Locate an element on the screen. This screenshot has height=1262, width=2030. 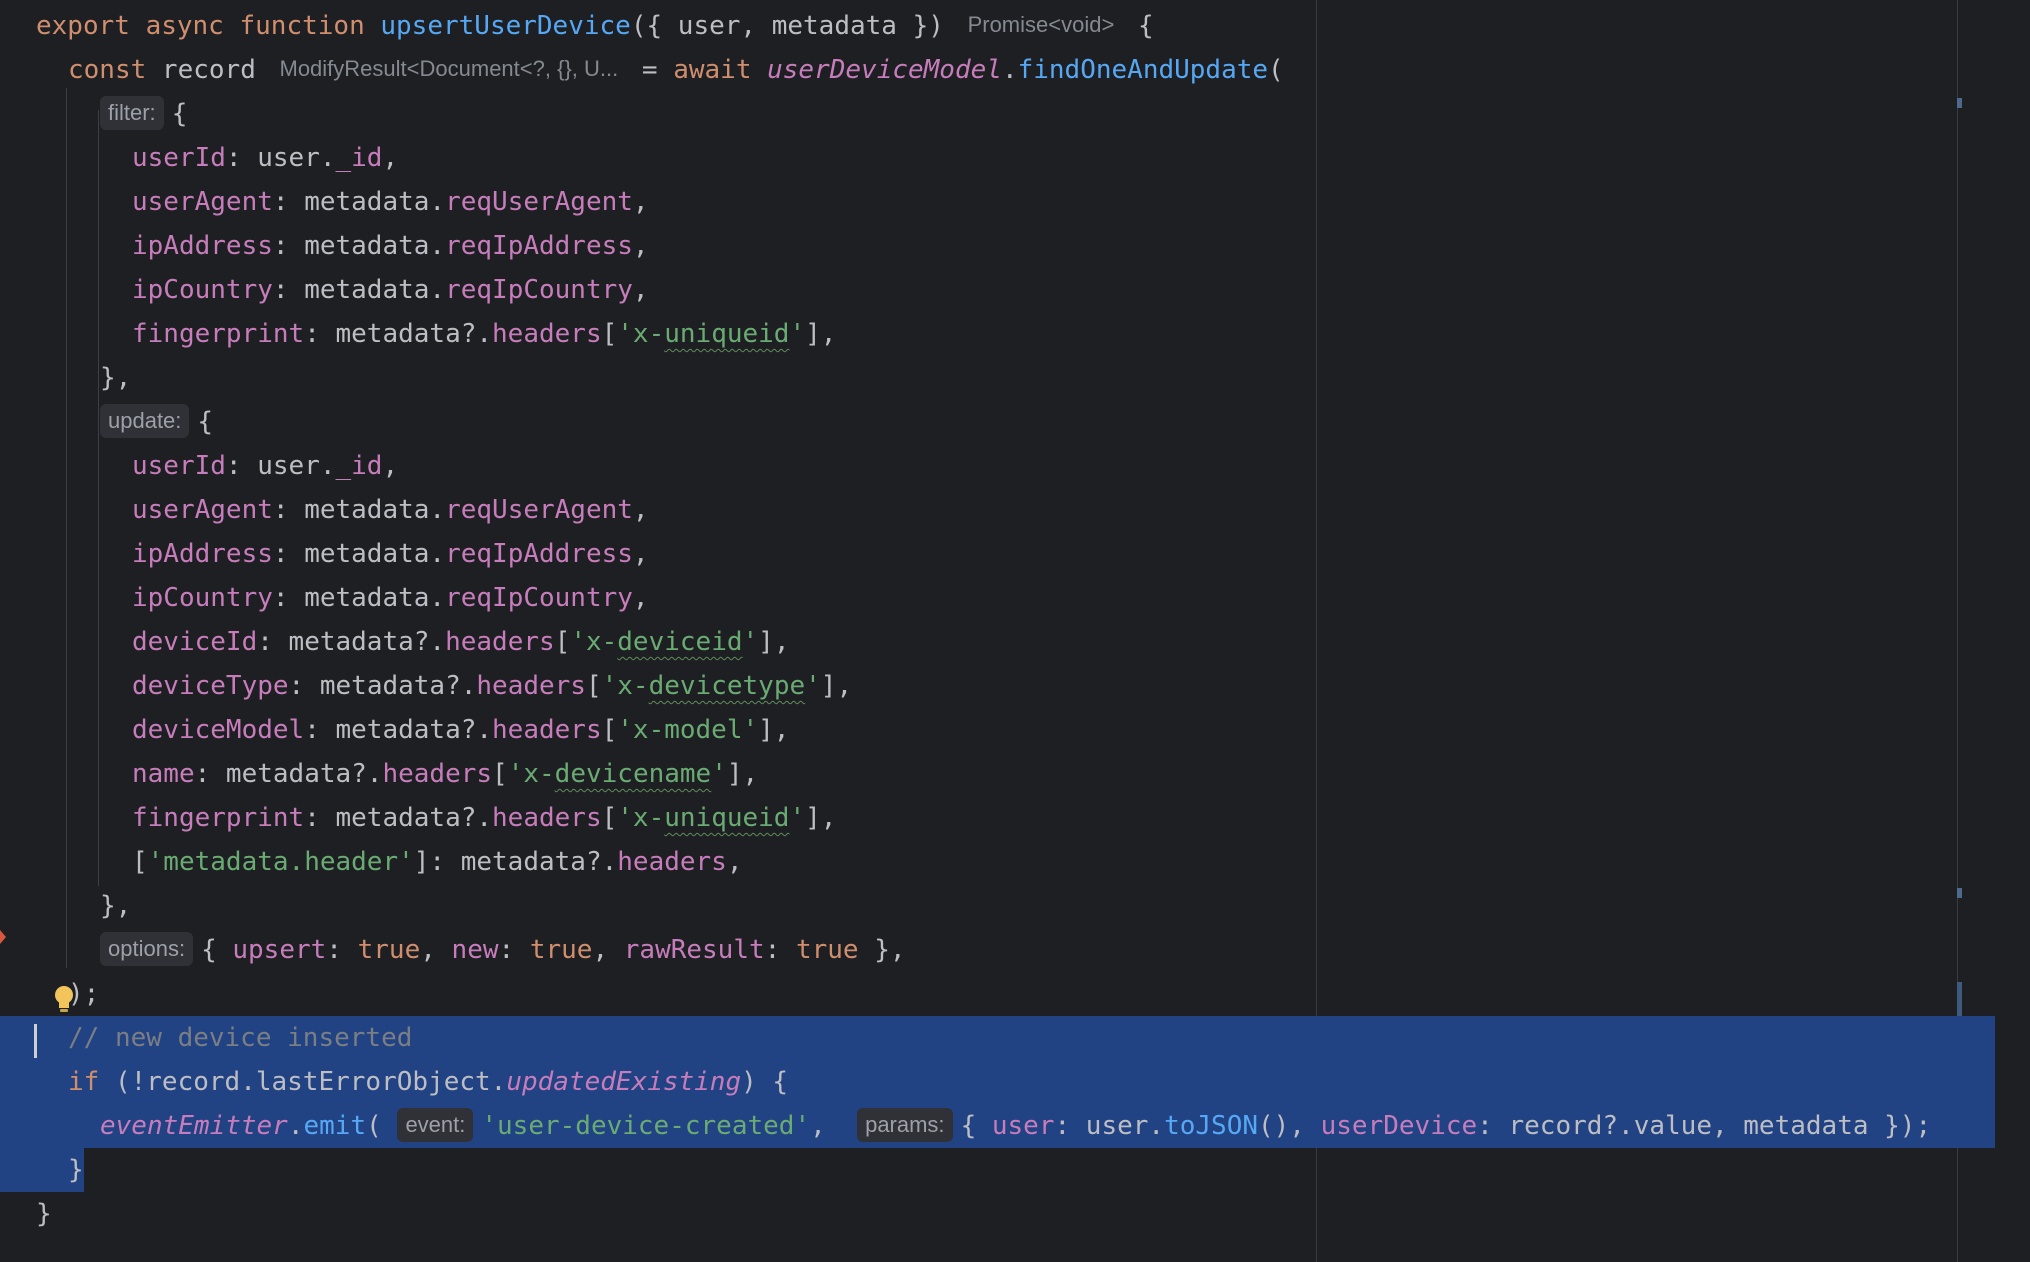
code-token: . is located at coordinates (295, 1126).